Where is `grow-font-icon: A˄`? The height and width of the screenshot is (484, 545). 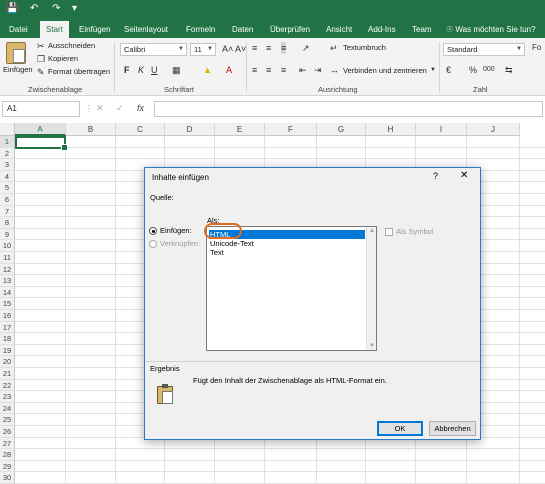 grow-font-icon: A˄ is located at coordinates (227, 49).